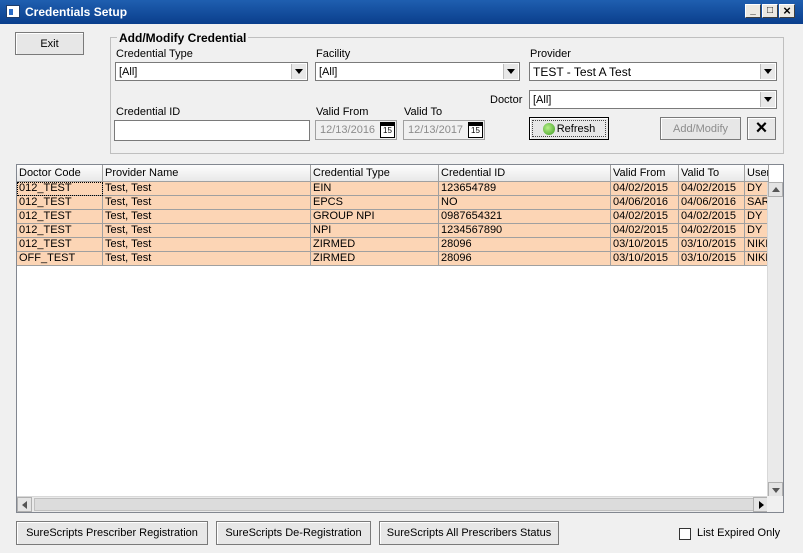 Image resolution: width=803 pixels, height=553 pixels. Describe the element at coordinates (645, 173) in the screenshot. I see `column-header: Valid From` at that location.